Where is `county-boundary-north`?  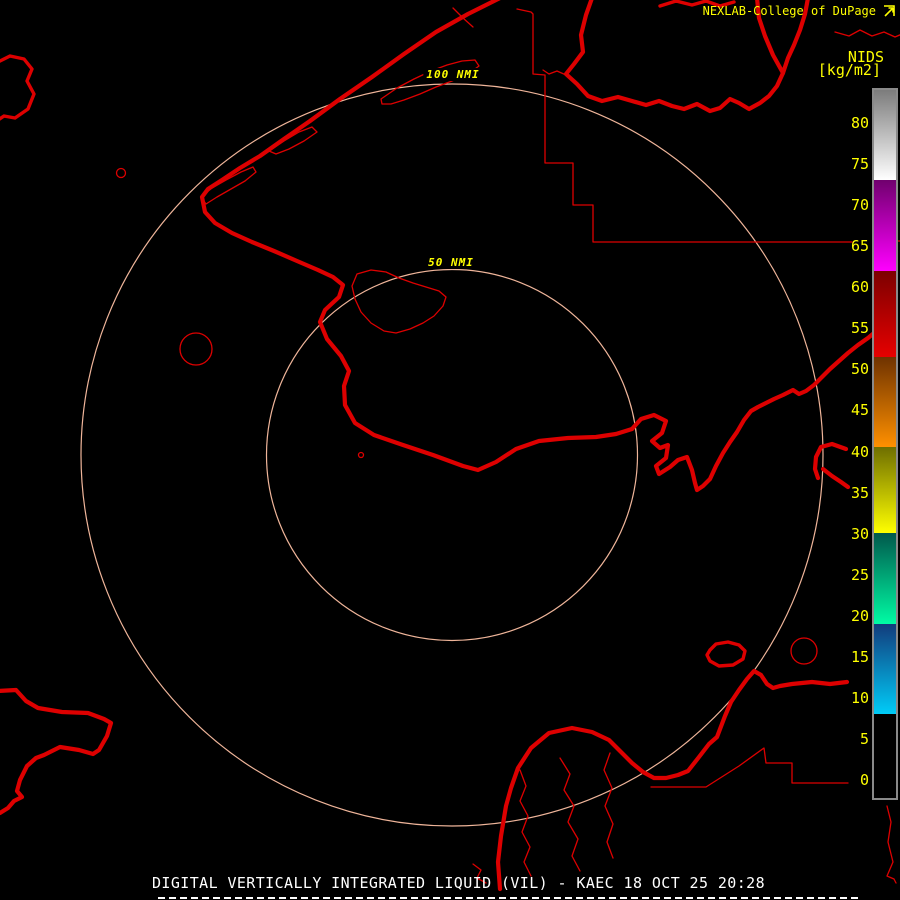
county-boundary-north is located at coordinates (684, 125).